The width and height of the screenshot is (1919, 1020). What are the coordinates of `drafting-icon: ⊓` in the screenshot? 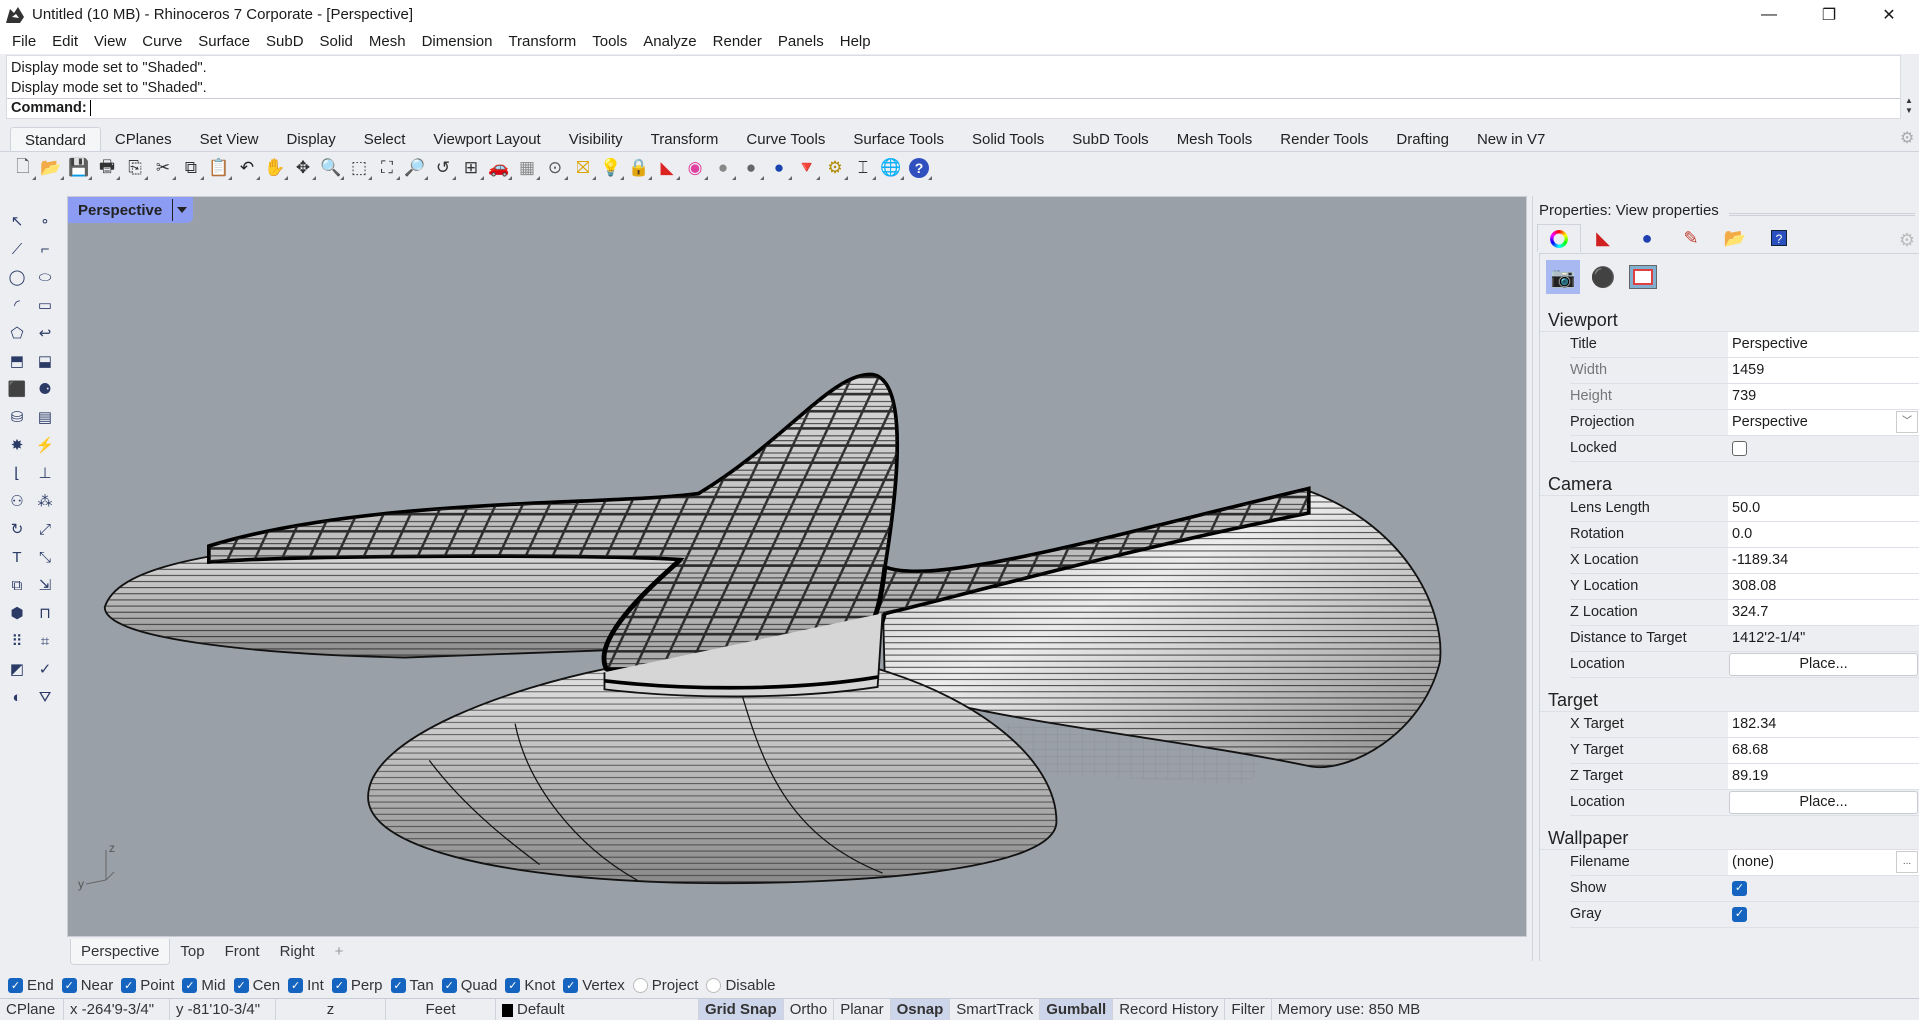 It's located at (45, 613).